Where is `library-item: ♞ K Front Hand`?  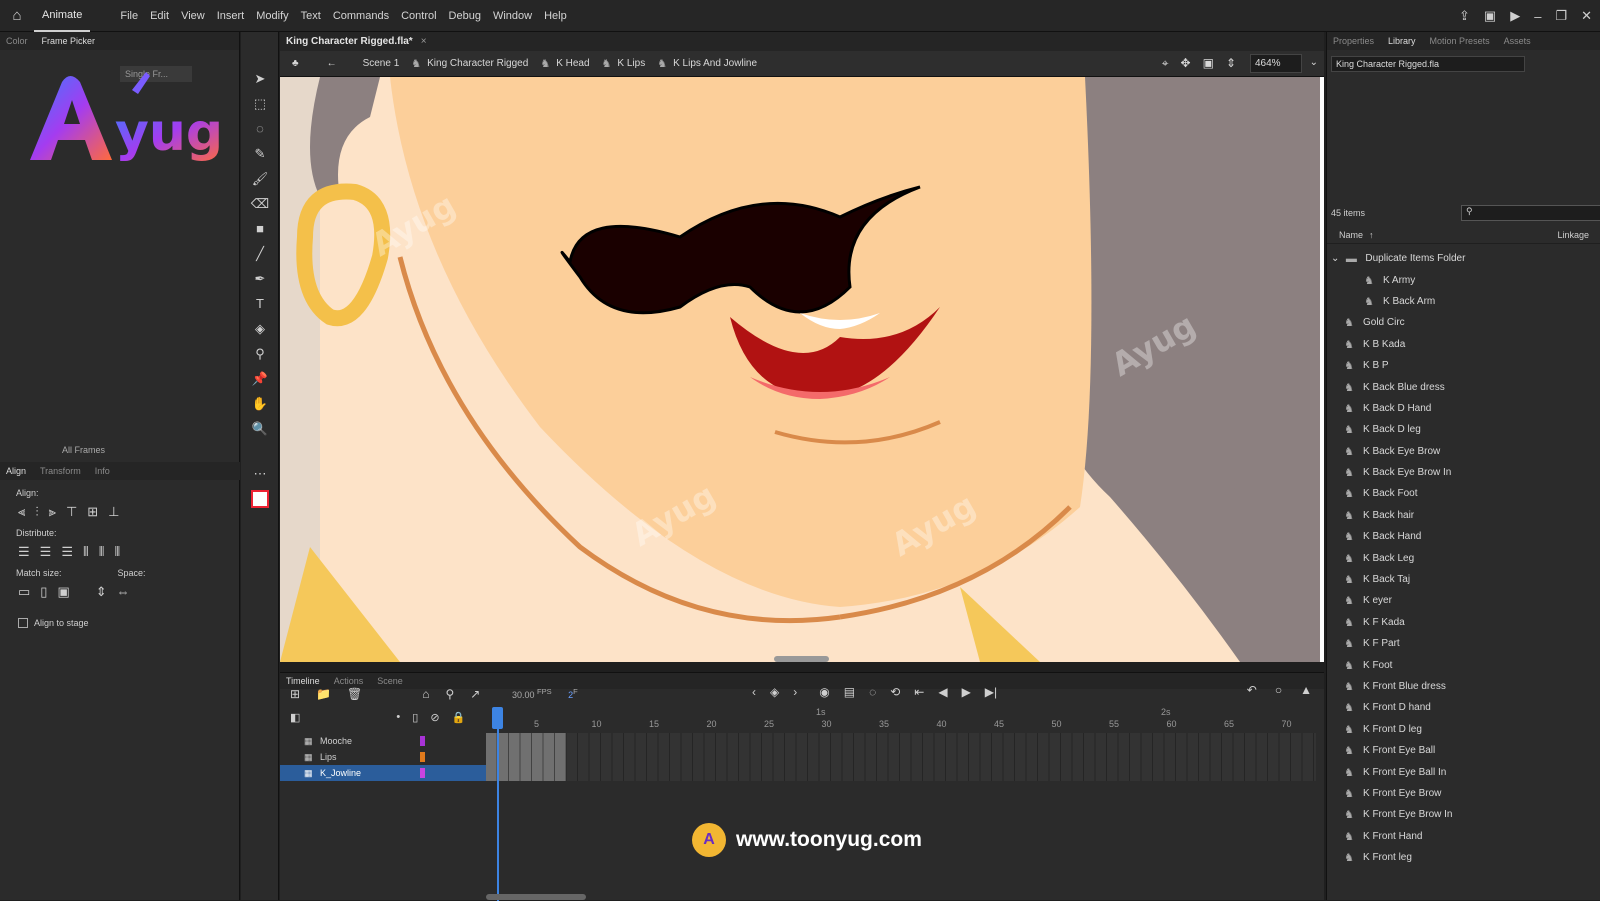 library-item: ♞ K Front Hand is located at coordinates (1463, 836).